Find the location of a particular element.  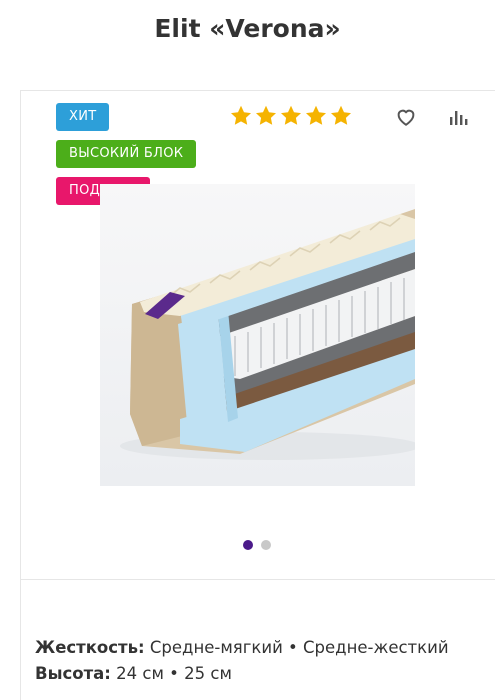

page-title: Elit «Verona» is located at coordinates (247, 28).